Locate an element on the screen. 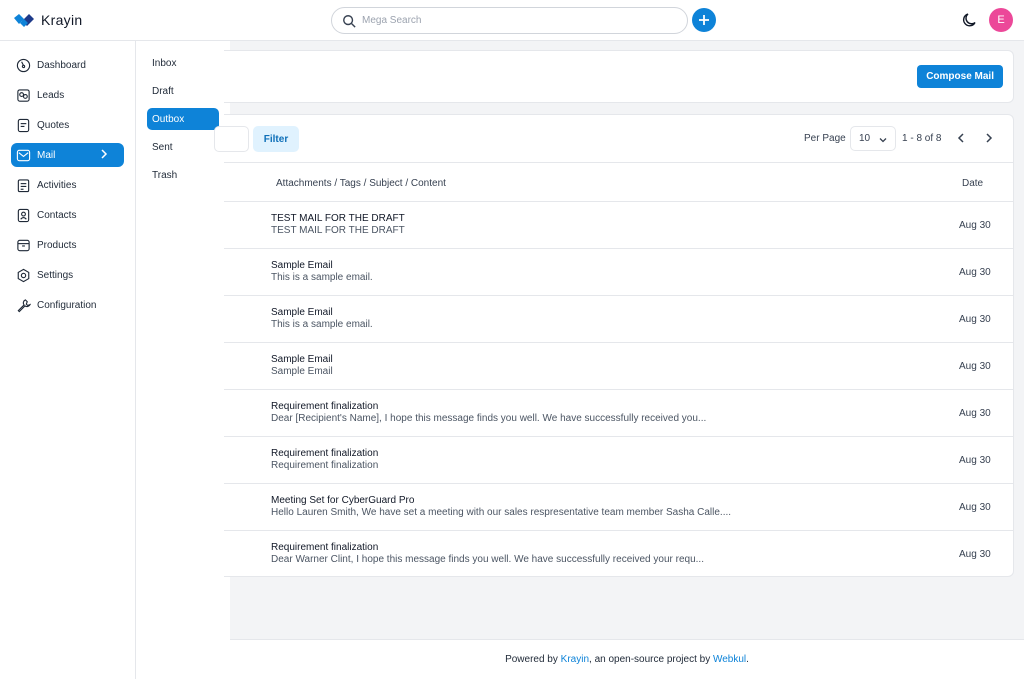  previous-page-icon is located at coordinates (961, 138).